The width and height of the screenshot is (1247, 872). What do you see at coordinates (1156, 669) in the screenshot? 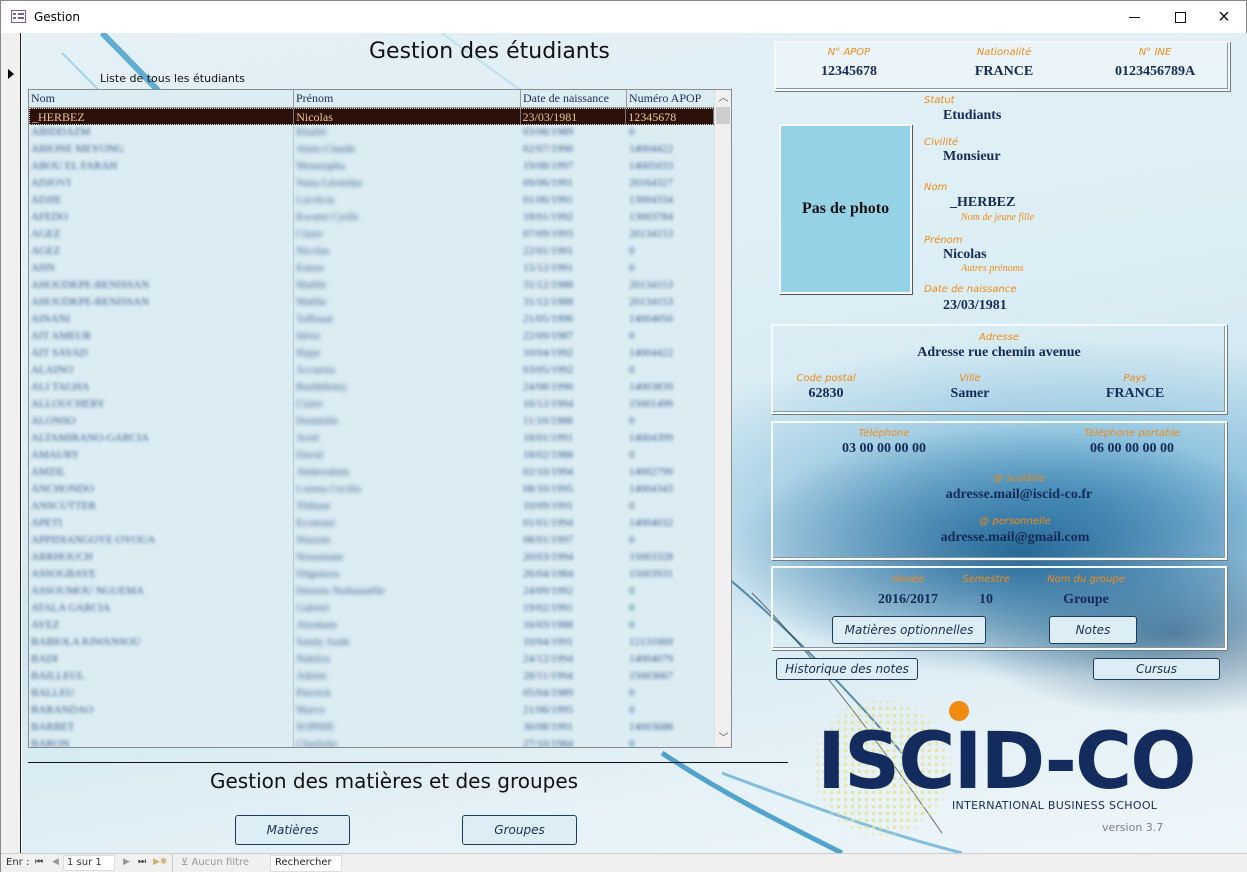
I see `cursus-button: Cursus` at bounding box center [1156, 669].